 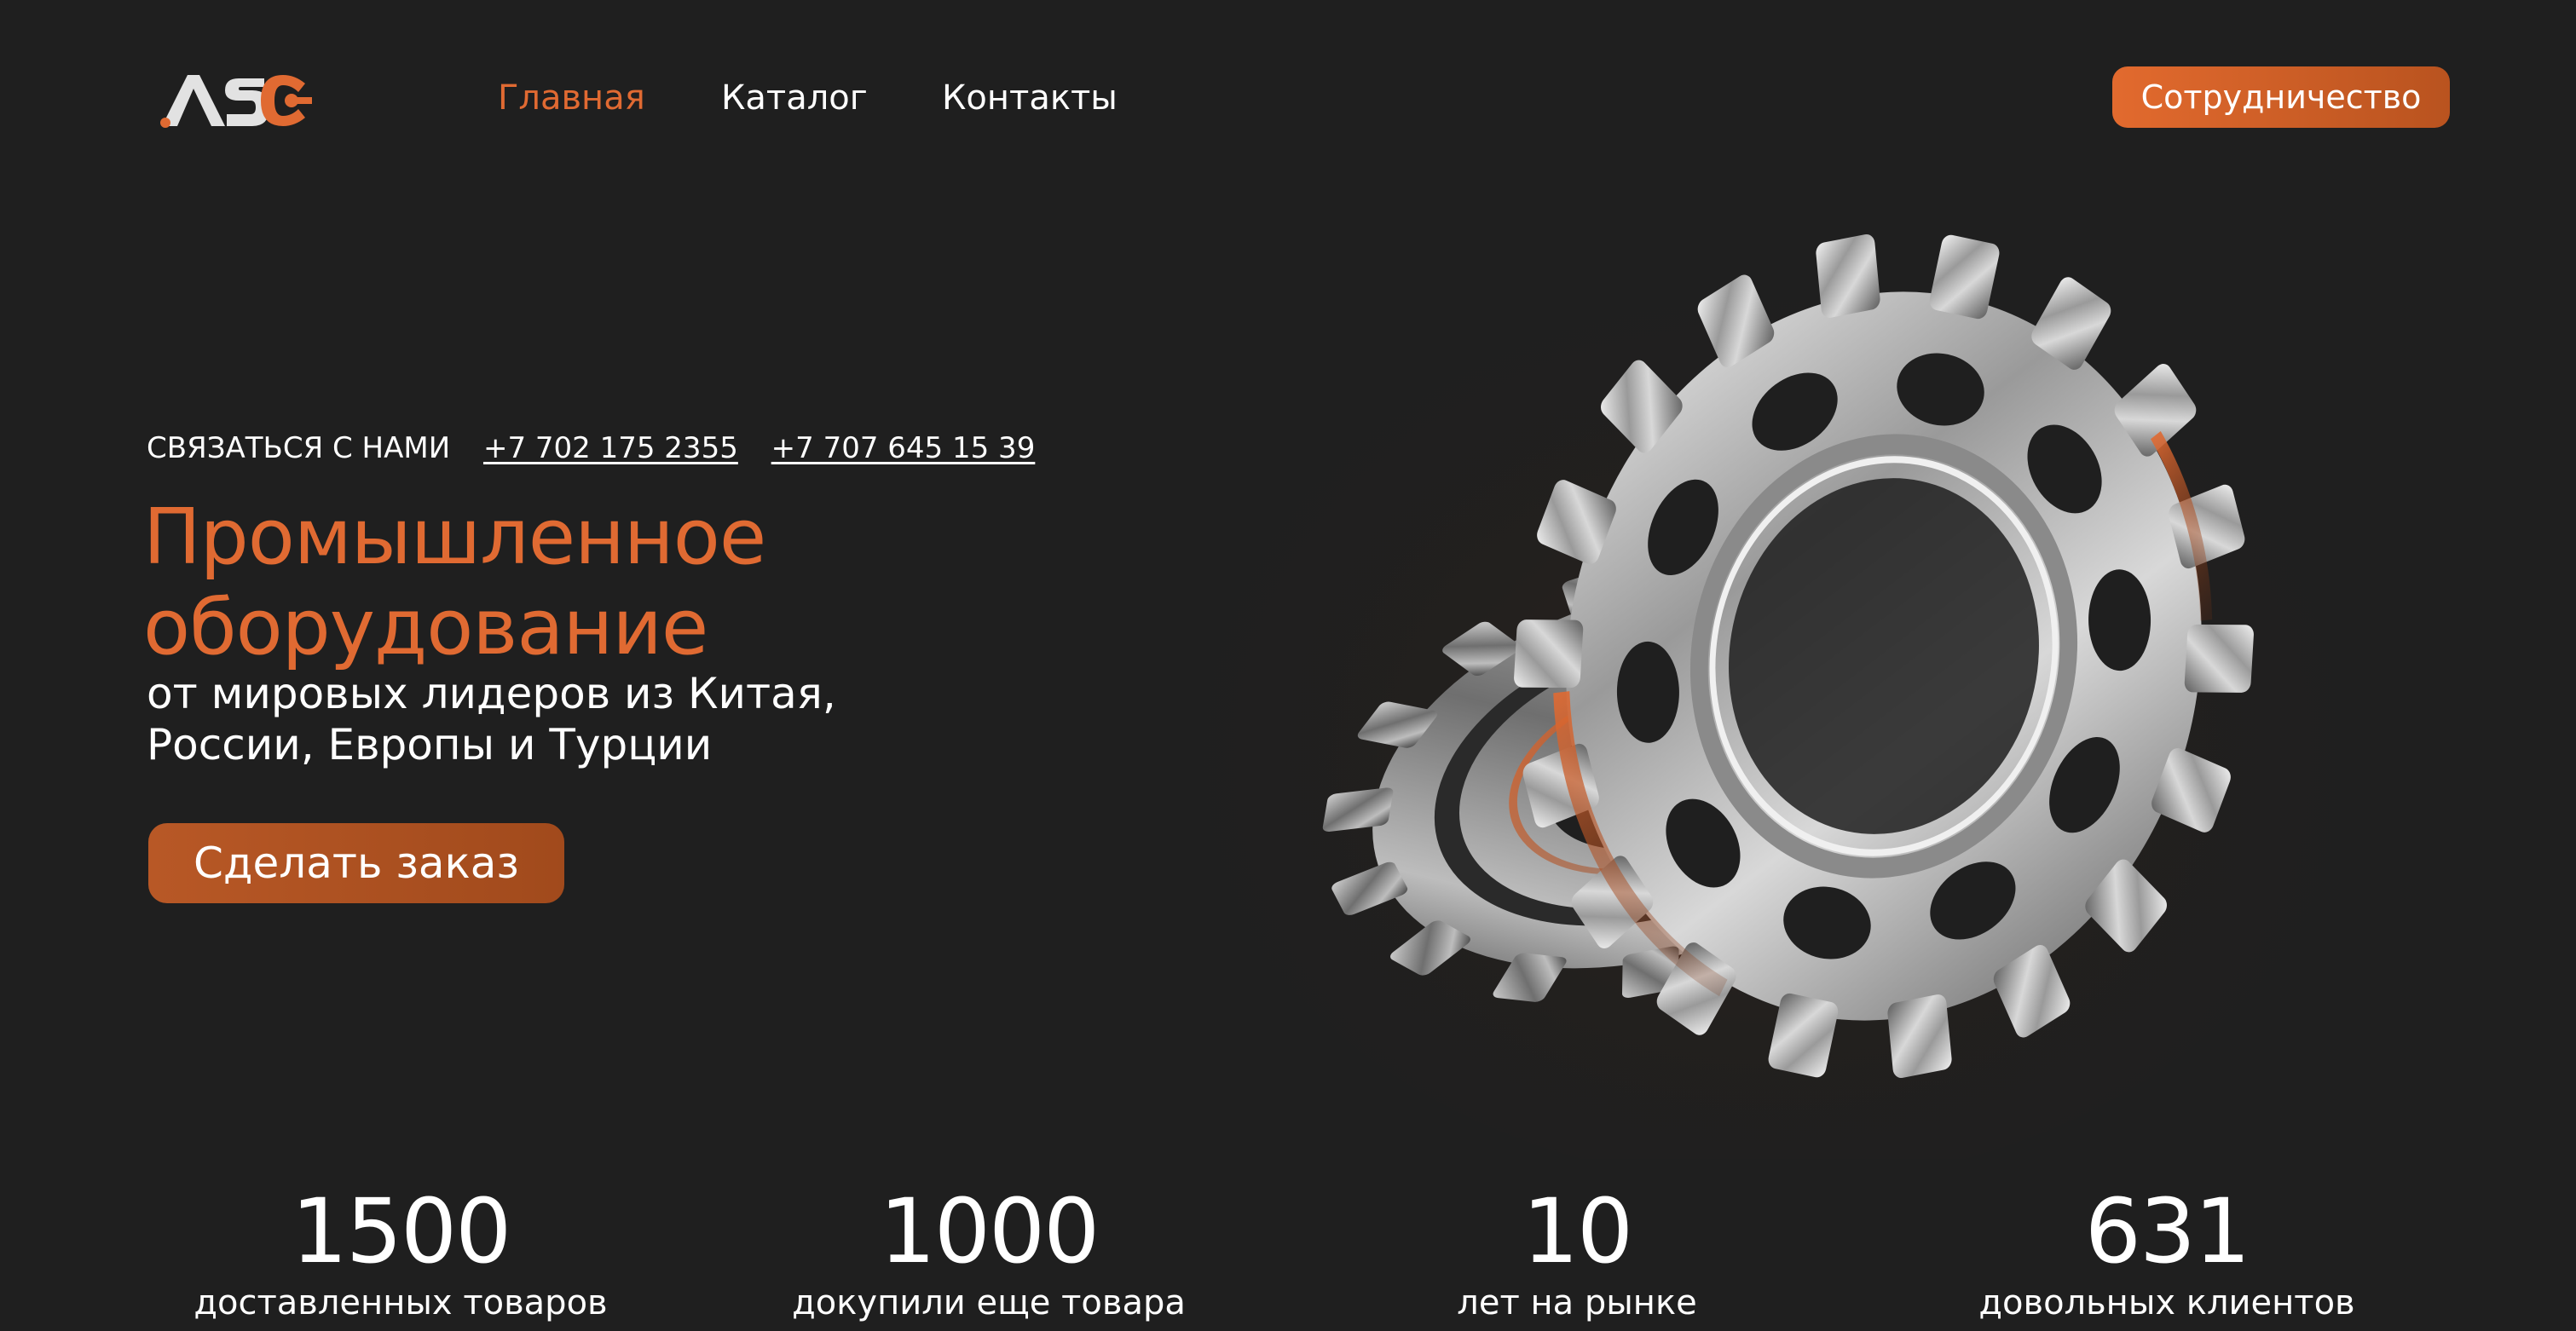 I want to click on hero-headline: Промышленное оборудование, so click(x=454, y=583).